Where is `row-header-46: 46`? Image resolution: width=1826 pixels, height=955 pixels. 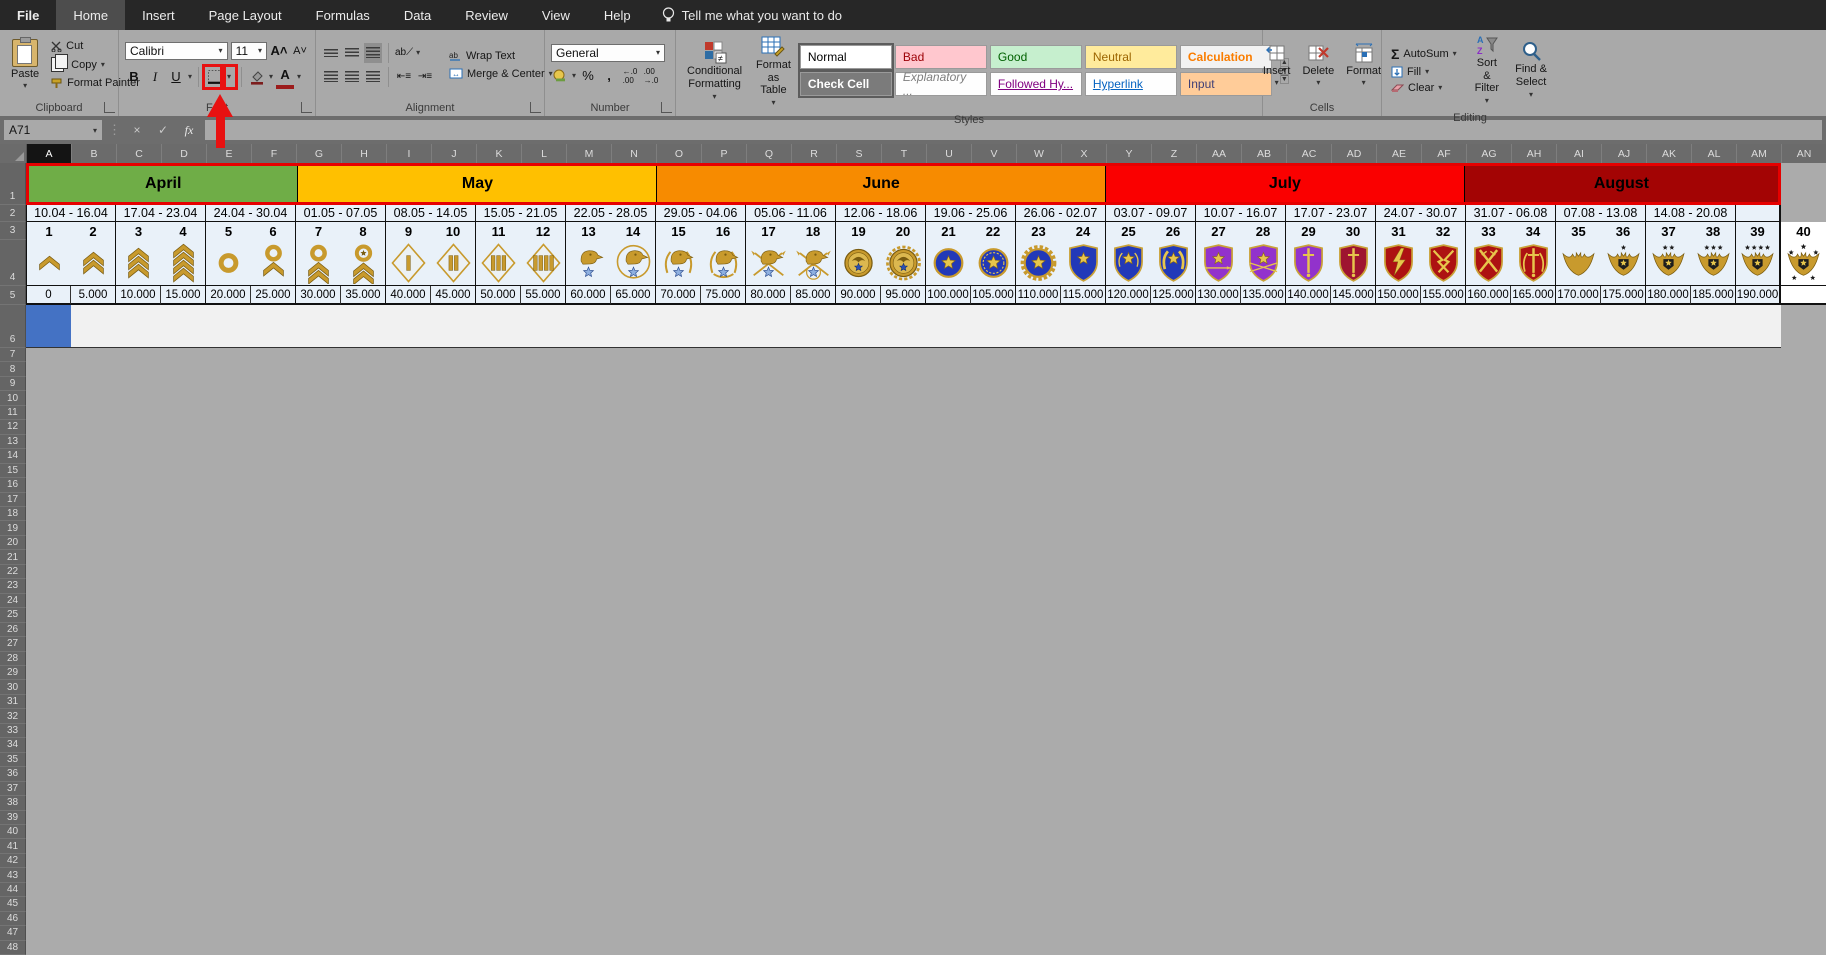 row-header-46: 46 is located at coordinates (13, 919).